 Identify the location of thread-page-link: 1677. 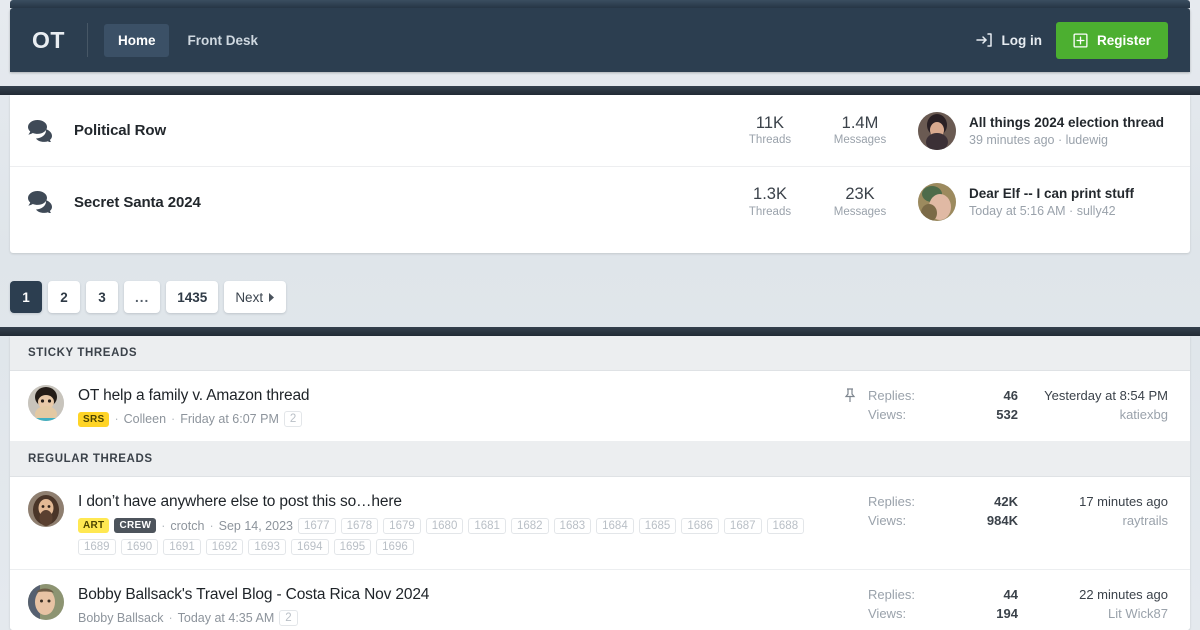
(316, 525).